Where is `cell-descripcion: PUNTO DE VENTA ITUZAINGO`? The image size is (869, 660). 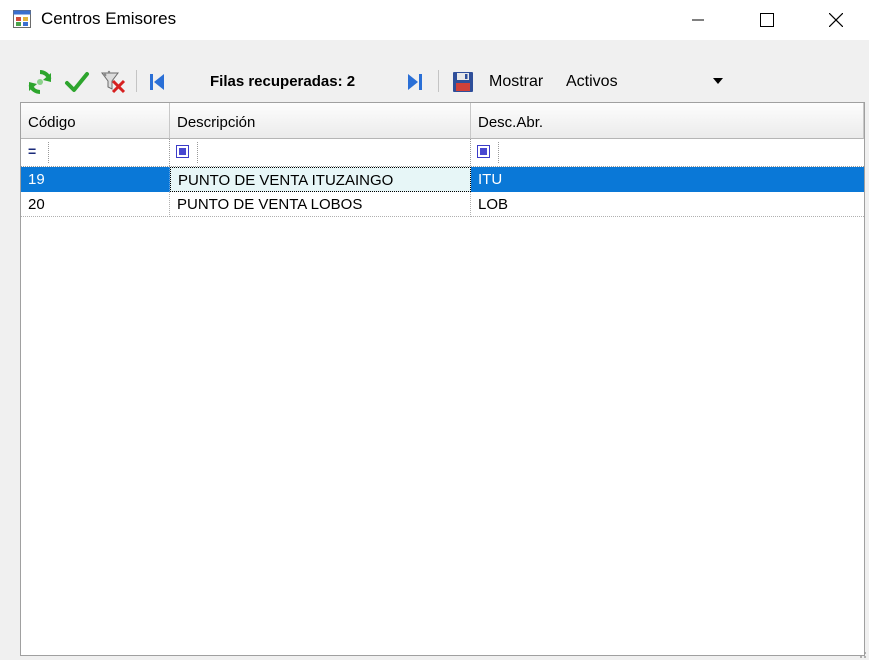
cell-descripcion: PUNTO DE VENTA ITUZAINGO is located at coordinates (320, 179).